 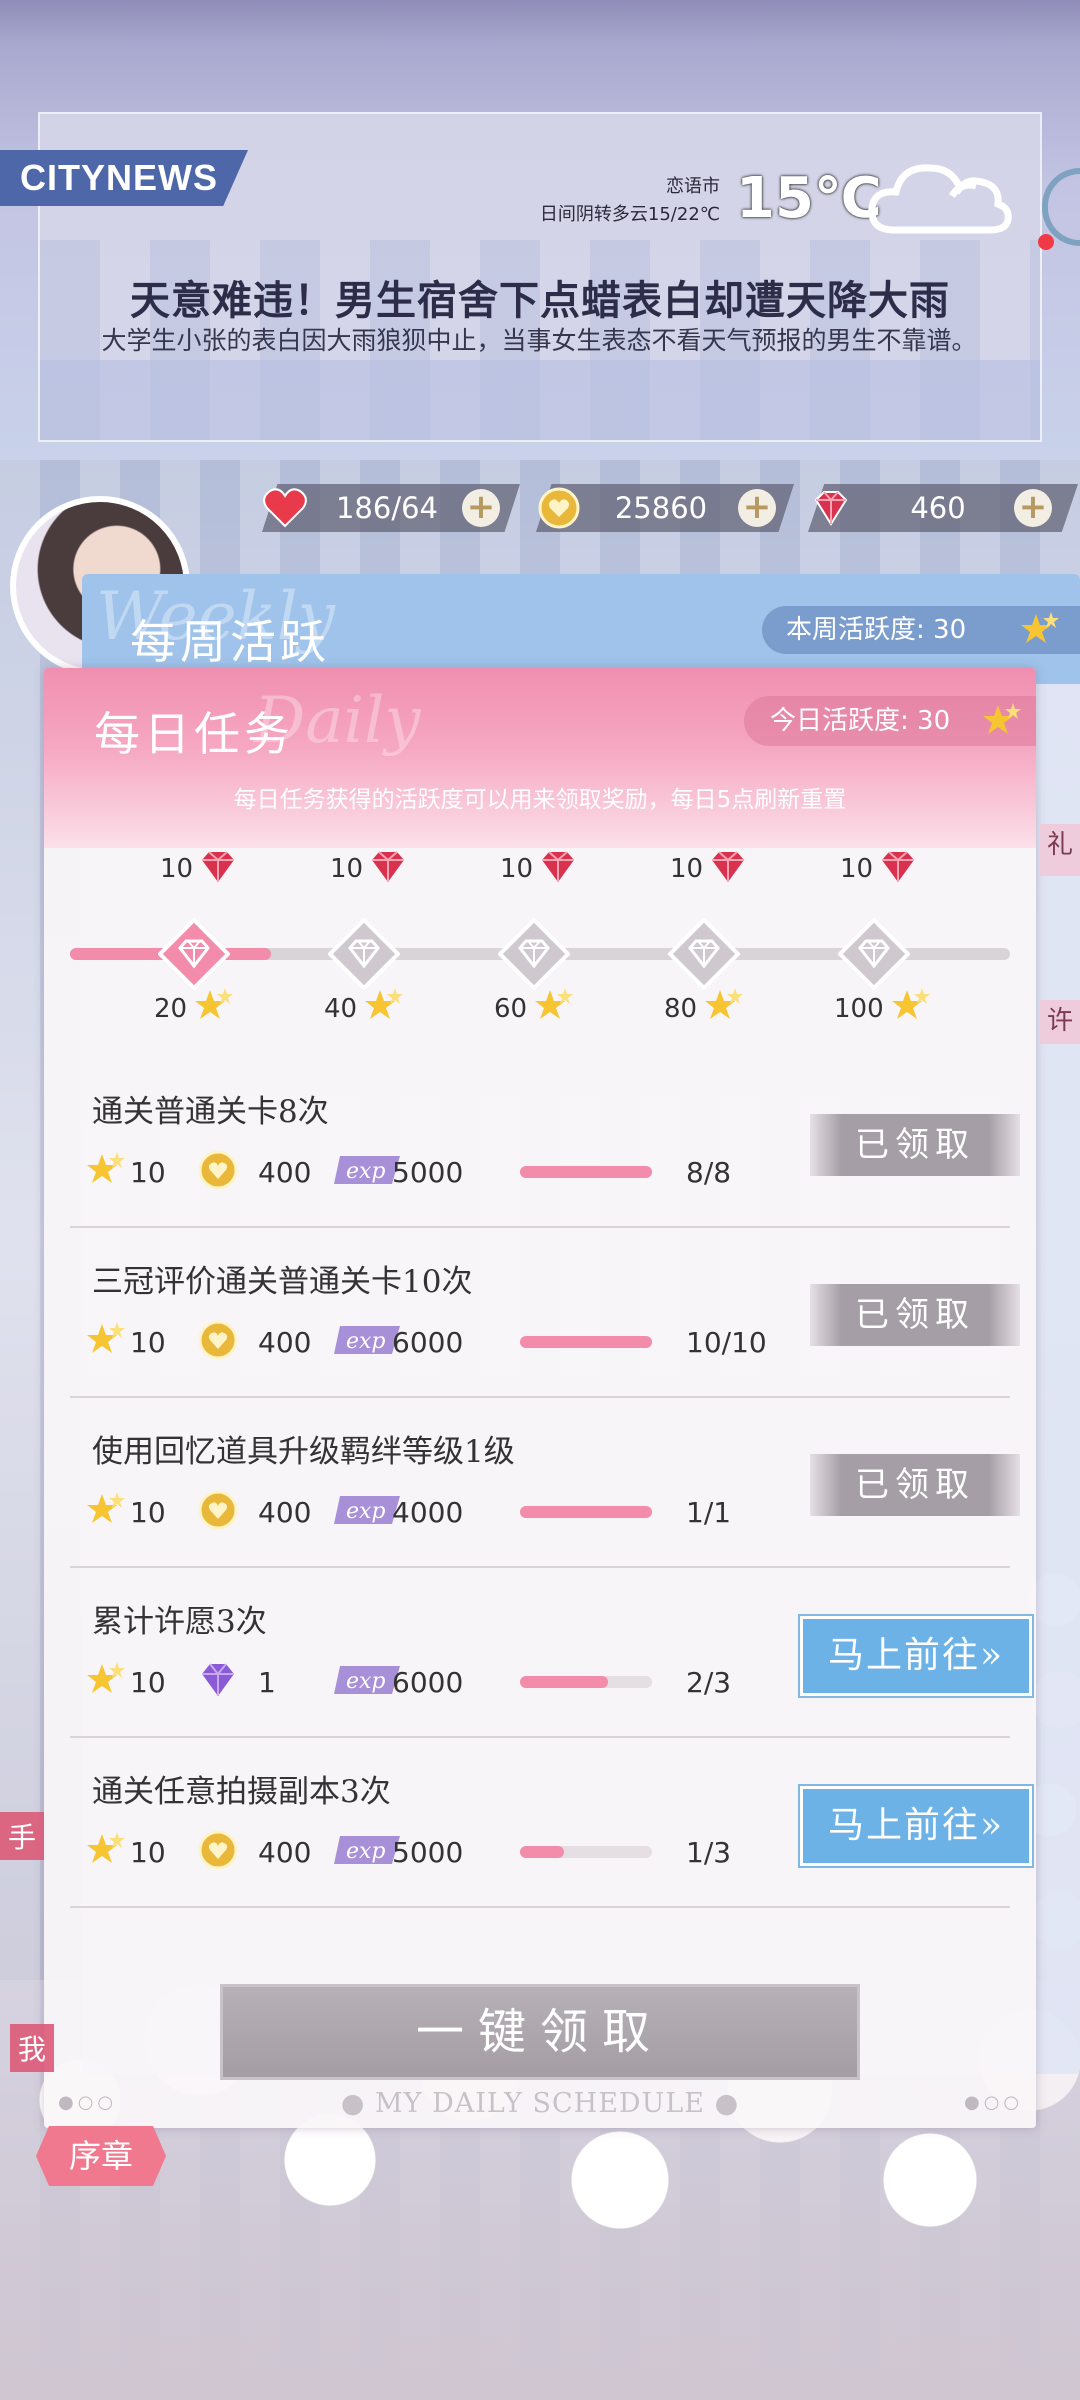 I want to click on daily-score-label: 今日活跃度: 30, so click(x=860, y=721).